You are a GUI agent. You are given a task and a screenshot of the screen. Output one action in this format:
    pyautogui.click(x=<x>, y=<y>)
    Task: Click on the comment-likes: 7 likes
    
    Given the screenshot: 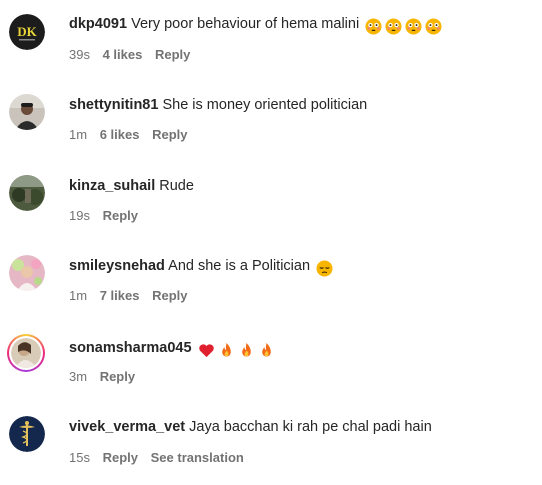 What is the action you would take?
    pyautogui.click(x=120, y=295)
    